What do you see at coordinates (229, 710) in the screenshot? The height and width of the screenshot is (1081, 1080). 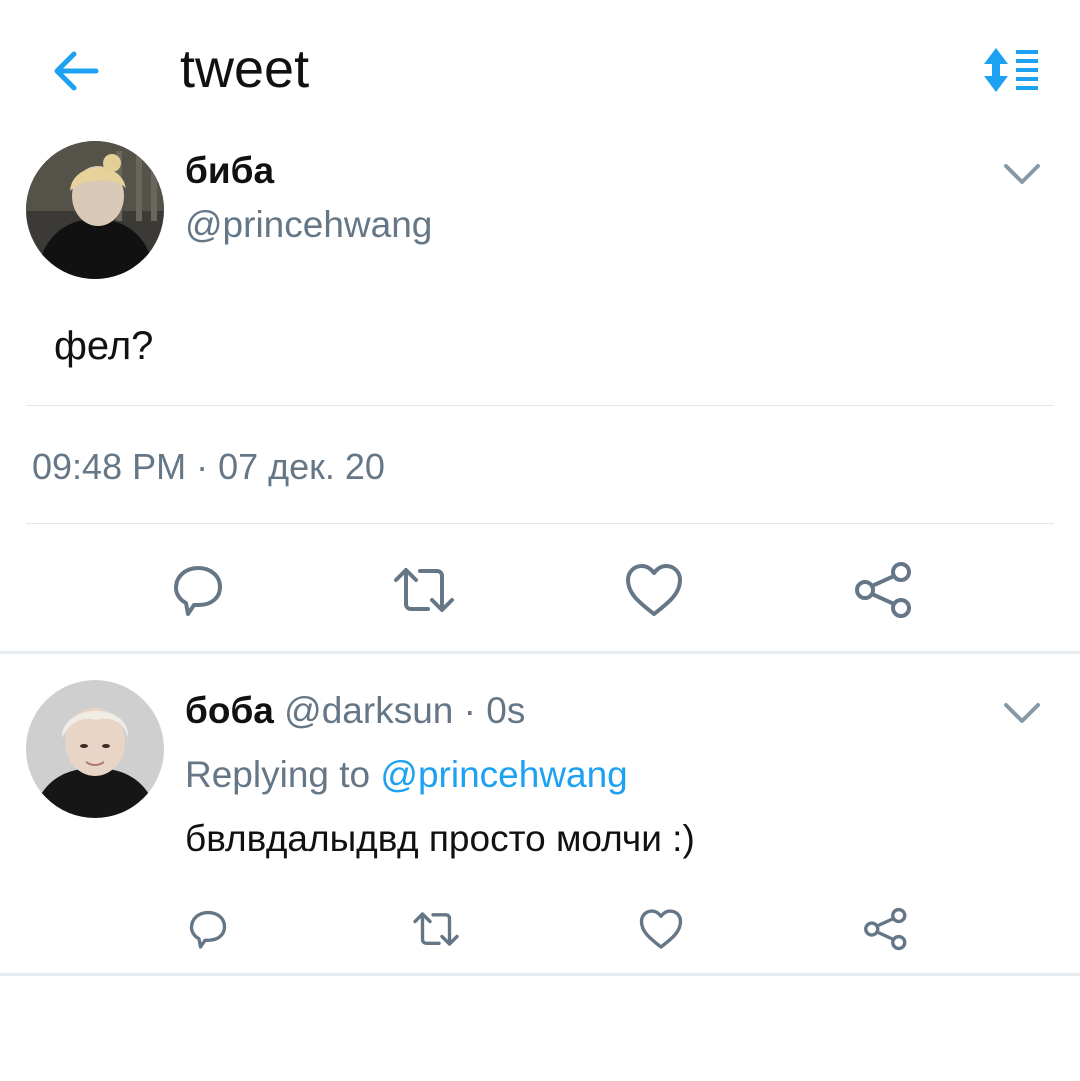 I see `reply-author-name: боба` at bounding box center [229, 710].